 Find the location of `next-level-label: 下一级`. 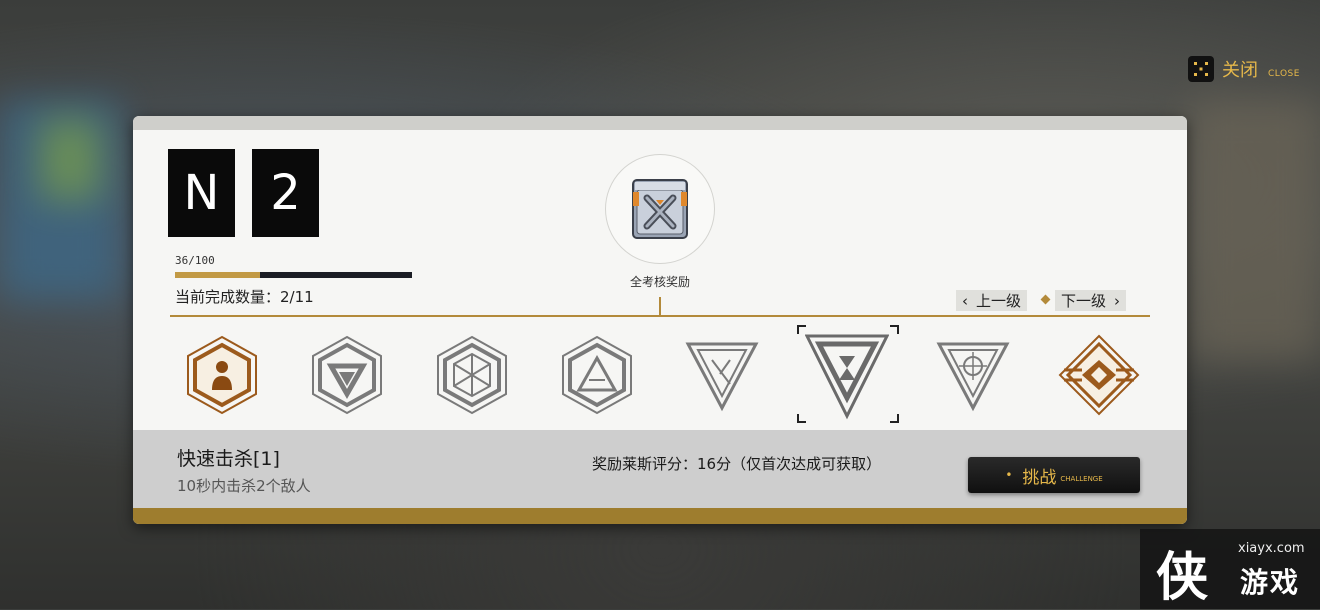

next-level-label: 下一级 is located at coordinates (1084, 301).